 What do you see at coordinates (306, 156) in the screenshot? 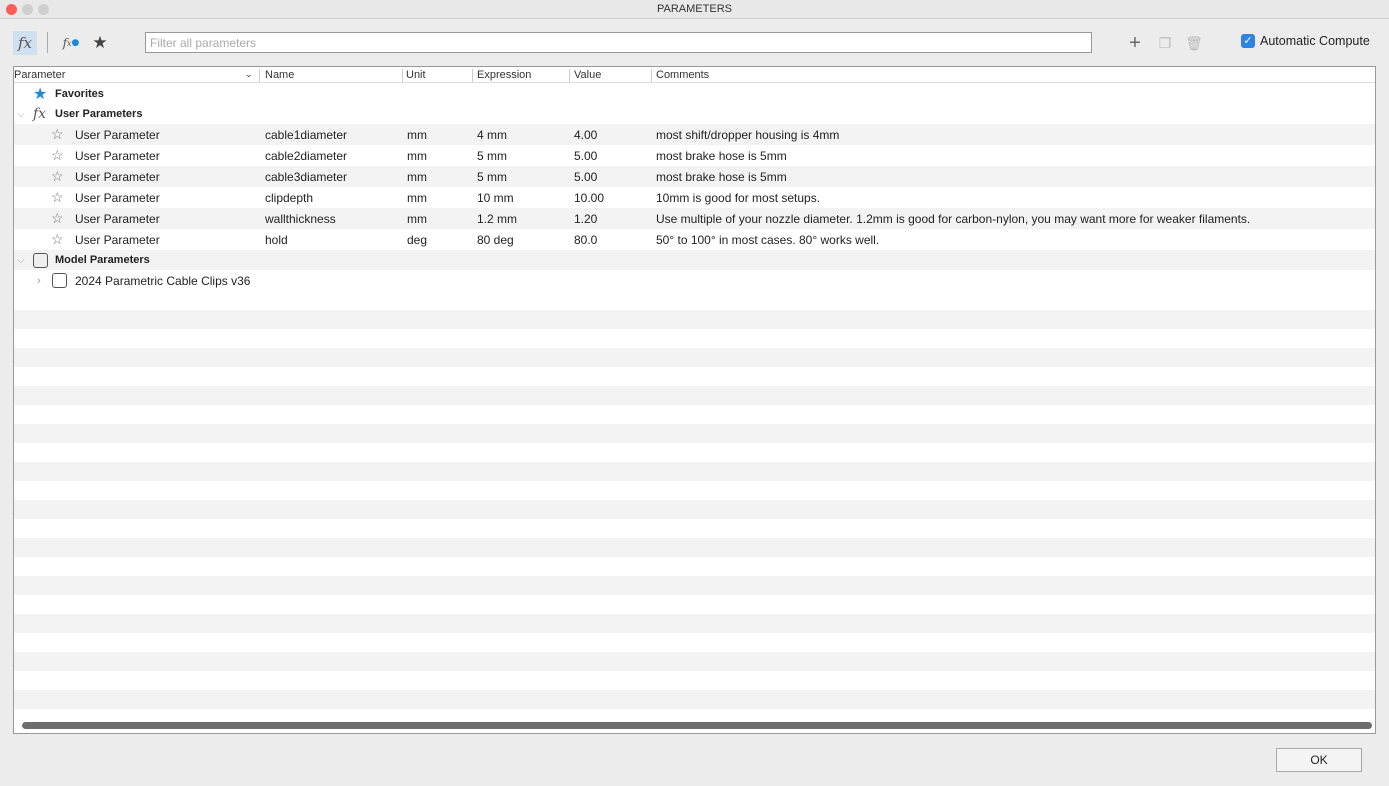
I see `parameter-name: cable2diameter` at bounding box center [306, 156].